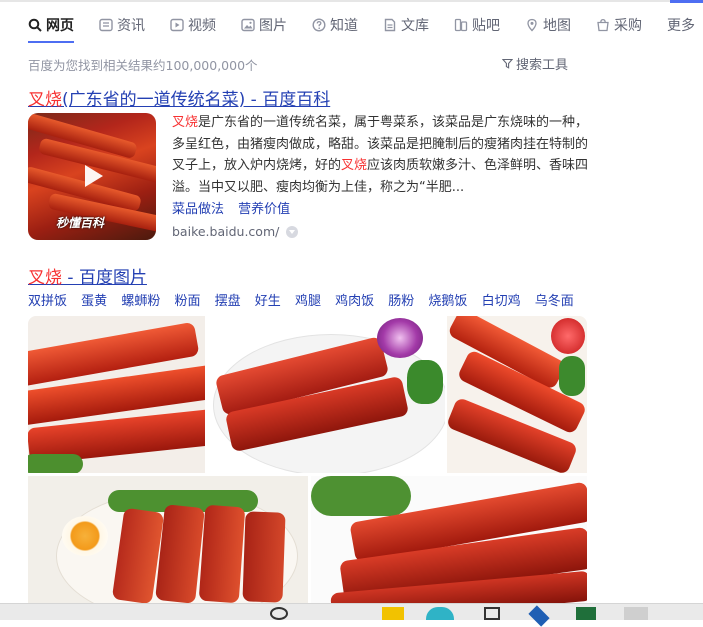 The image size is (703, 627). Describe the element at coordinates (131, 26) in the screenshot. I see `tab-label: 资讯` at that location.